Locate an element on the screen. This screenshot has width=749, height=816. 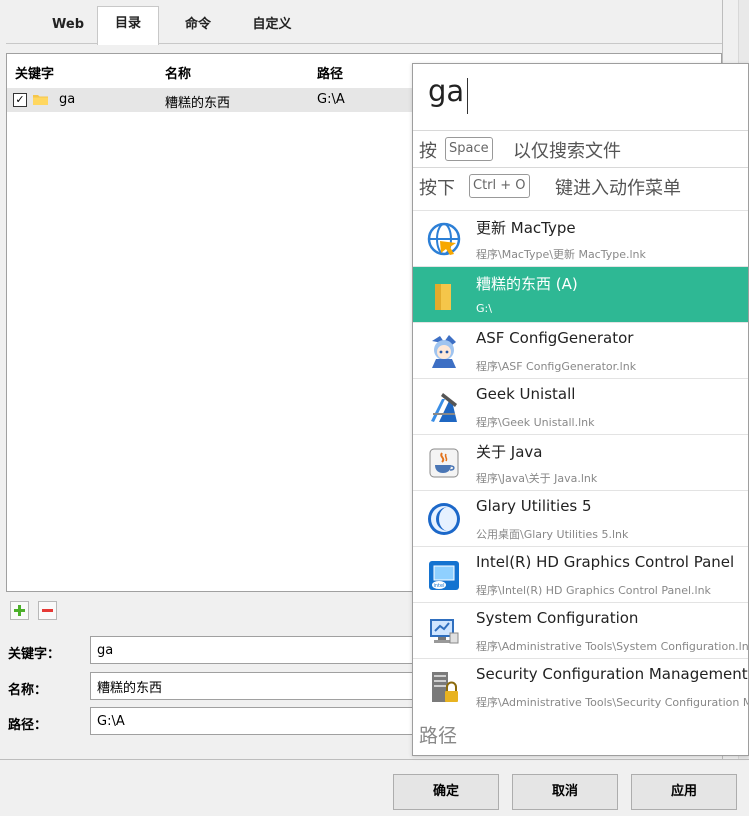
ok-button: 确定 is located at coordinates (446, 792).